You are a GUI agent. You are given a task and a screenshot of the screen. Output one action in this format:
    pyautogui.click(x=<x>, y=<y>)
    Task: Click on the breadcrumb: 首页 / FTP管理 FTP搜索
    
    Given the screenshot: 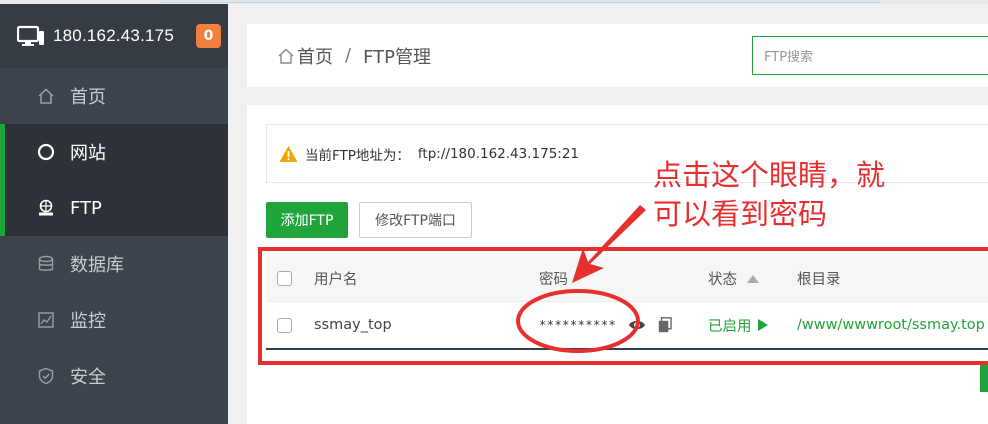 What is the action you would take?
    pyautogui.click(x=617, y=55)
    